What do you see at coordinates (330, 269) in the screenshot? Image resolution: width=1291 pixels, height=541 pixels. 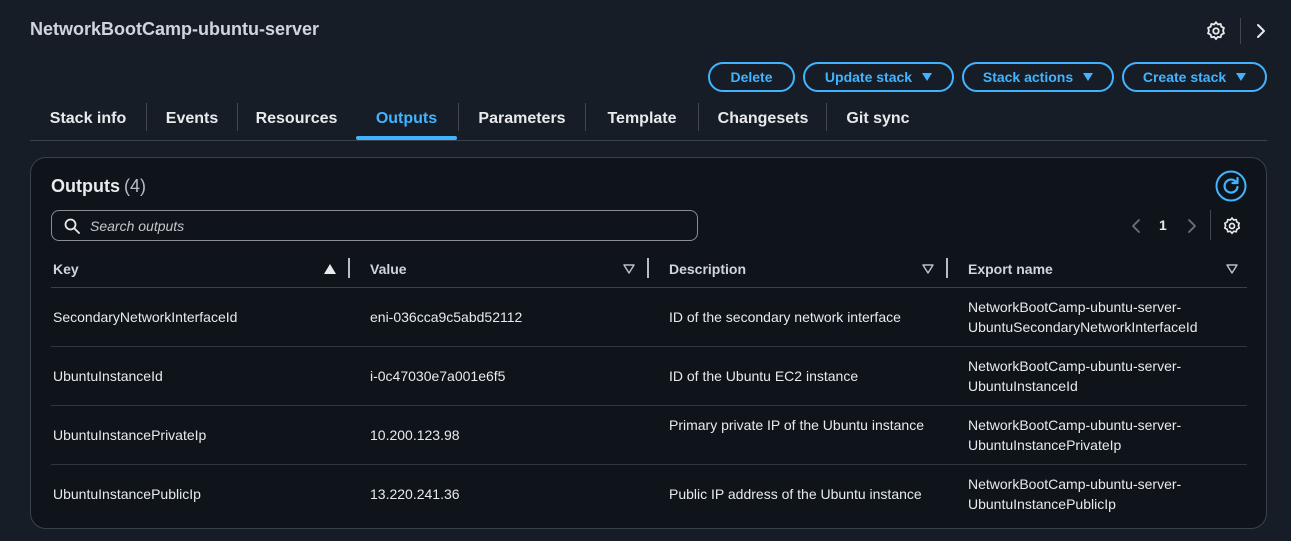 I see `sort-ascending-icon` at bounding box center [330, 269].